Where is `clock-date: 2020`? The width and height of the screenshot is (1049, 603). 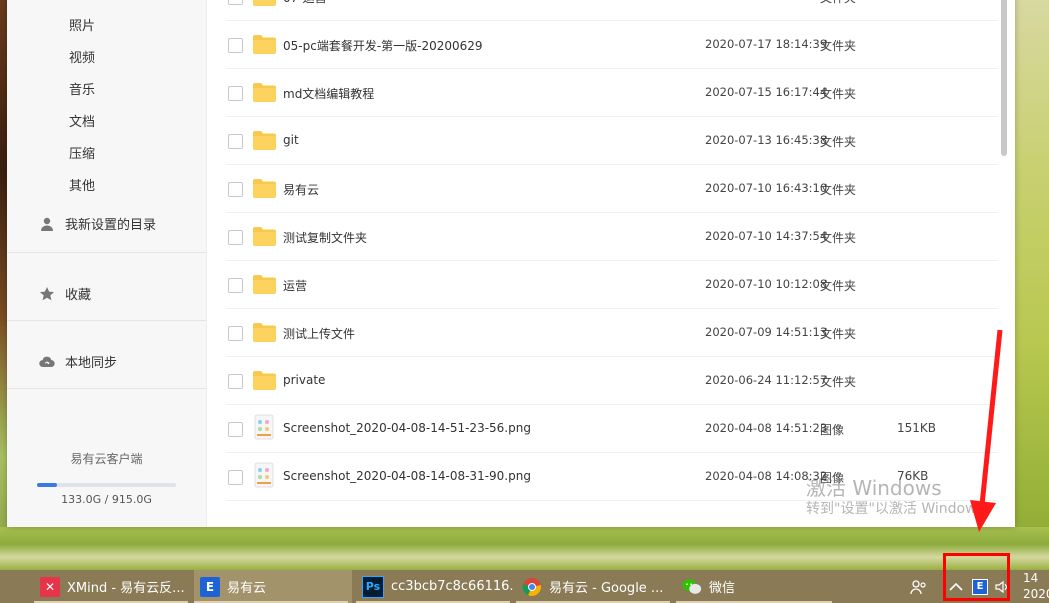 clock-date: 2020 is located at coordinates (1036, 594).